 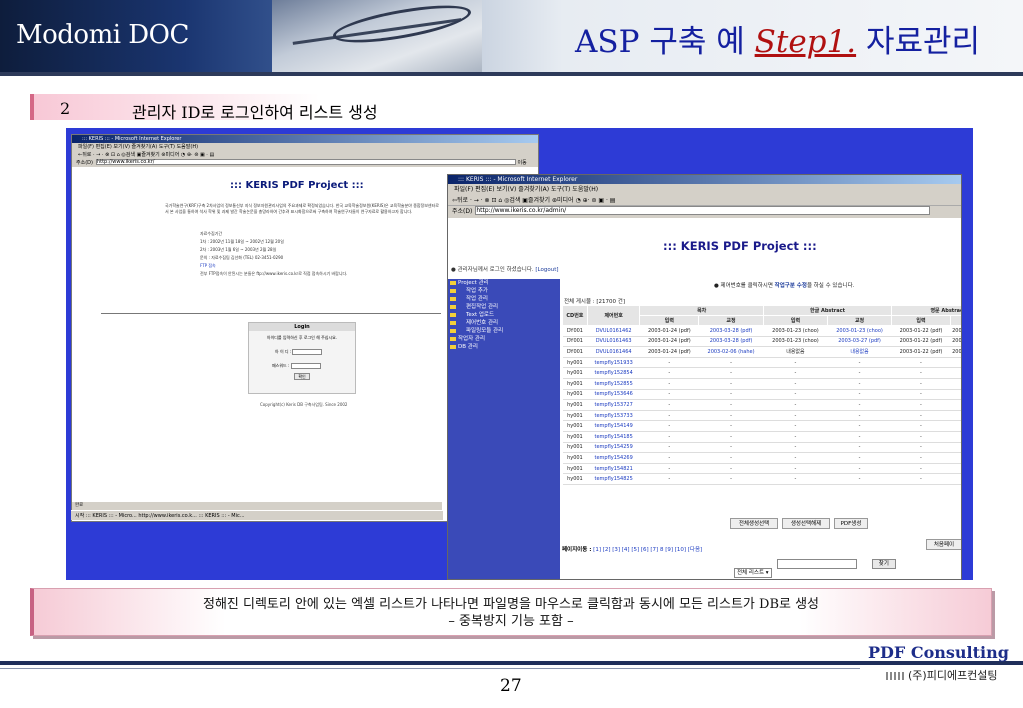 I want to click on search-scope-select: 전체 리스트 ▾, so click(x=753, y=573).